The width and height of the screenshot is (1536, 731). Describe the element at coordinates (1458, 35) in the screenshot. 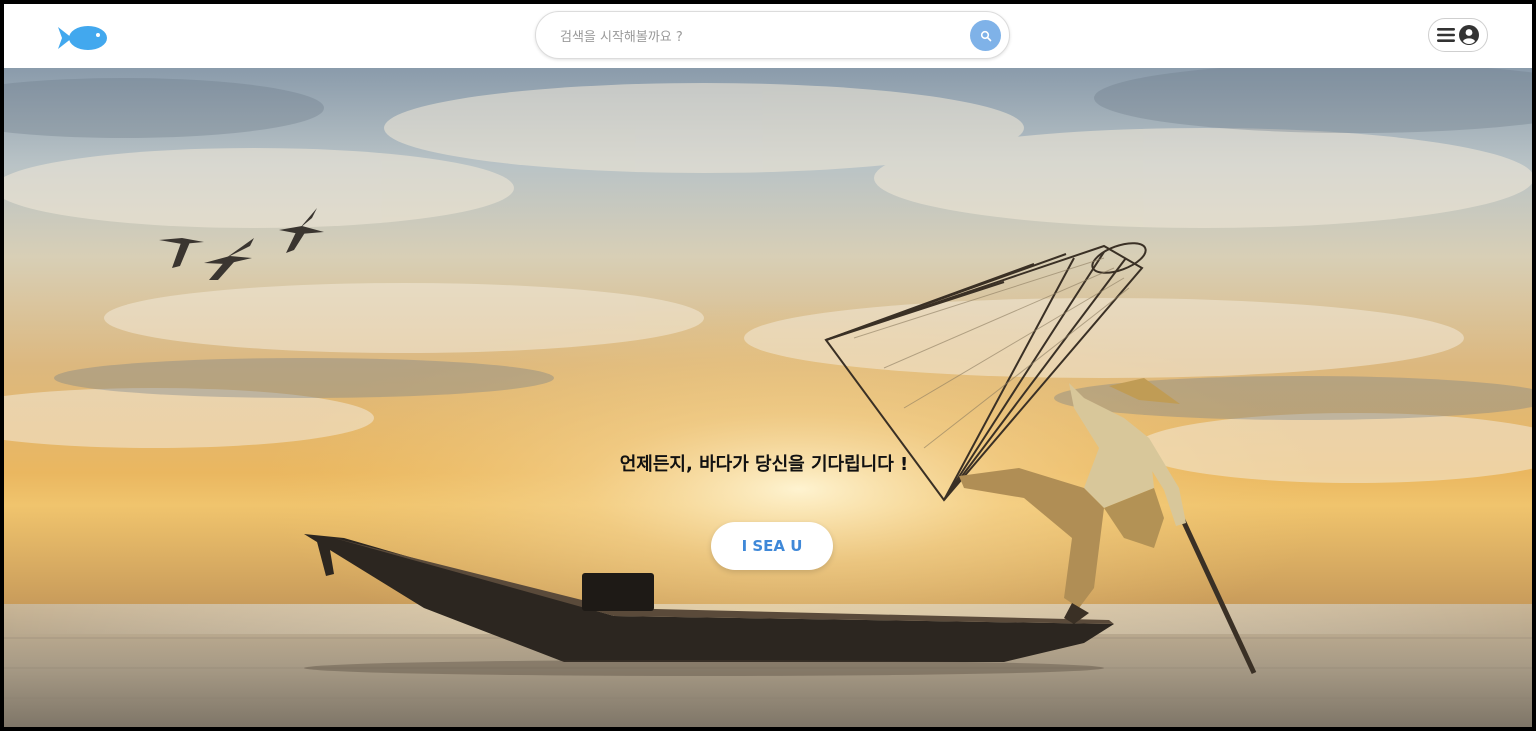

I see `user-menu-button` at that location.